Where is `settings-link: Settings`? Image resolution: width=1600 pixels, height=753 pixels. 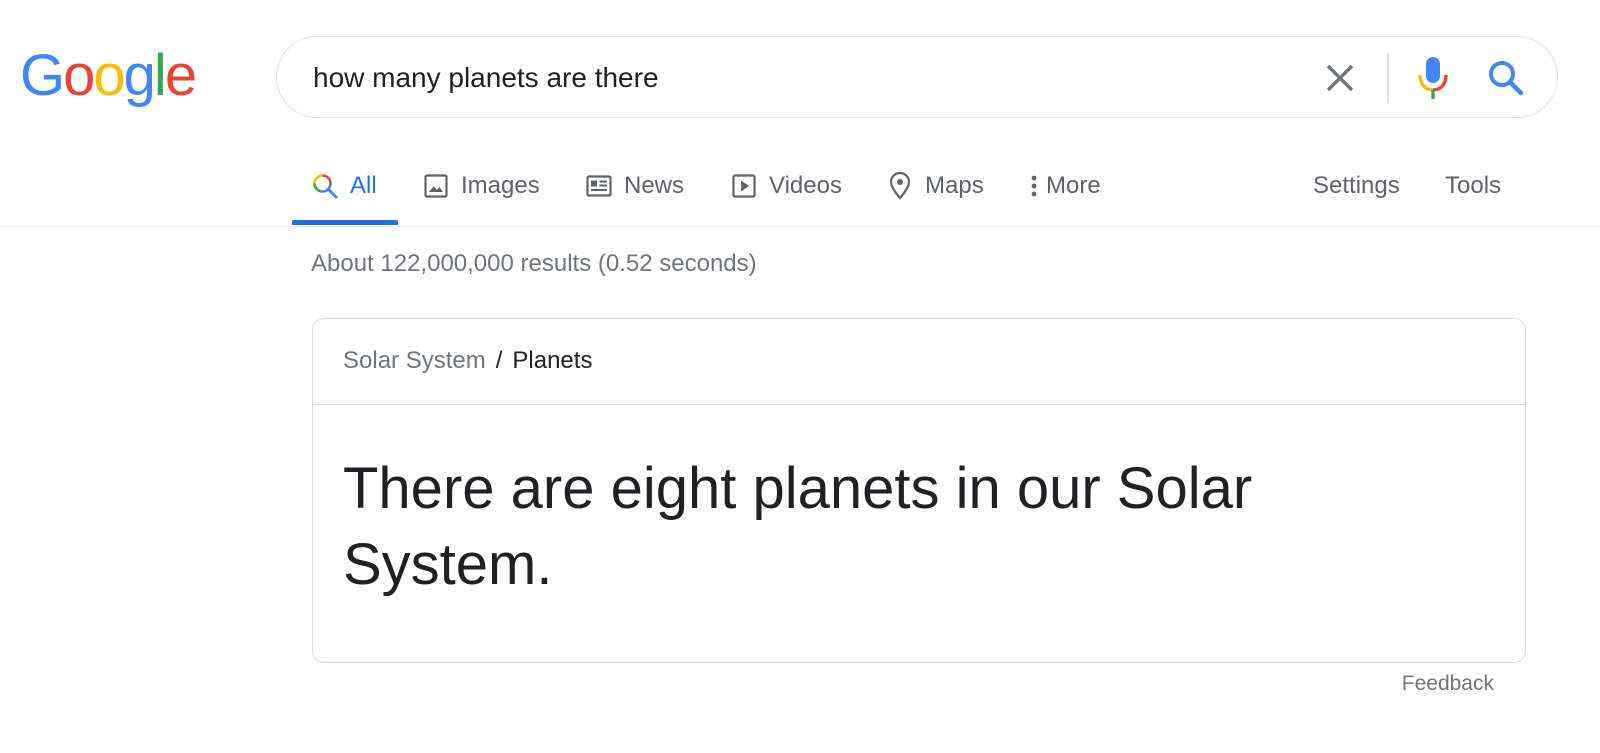
settings-link: Settings is located at coordinates (1356, 186).